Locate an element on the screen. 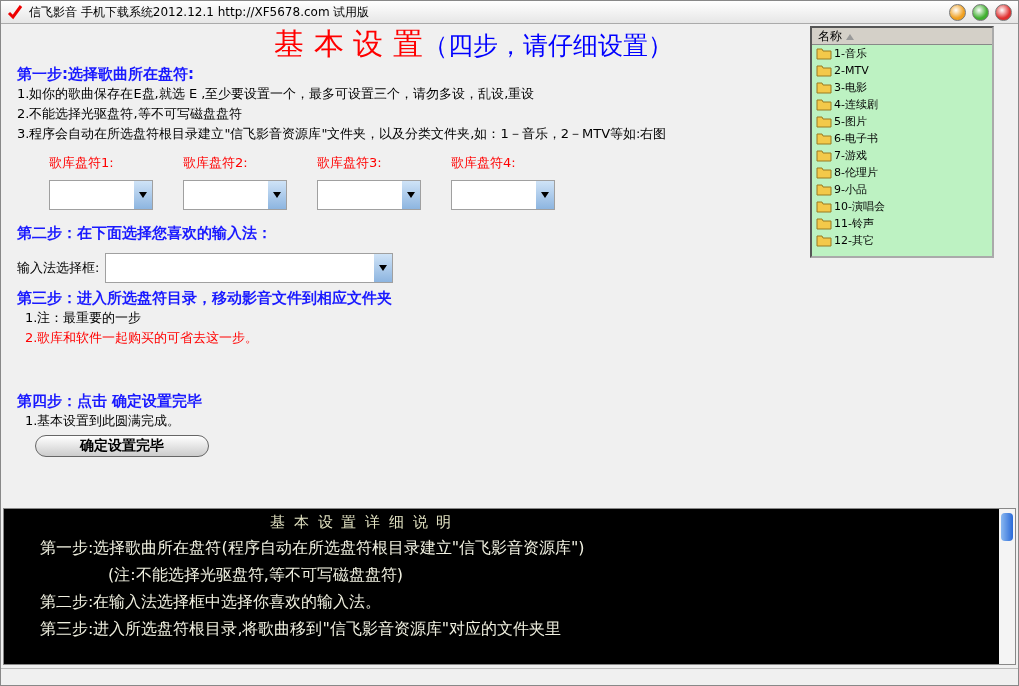 The width and height of the screenshot is (1019, 686). close-button is located at coordinates (1003, 12).